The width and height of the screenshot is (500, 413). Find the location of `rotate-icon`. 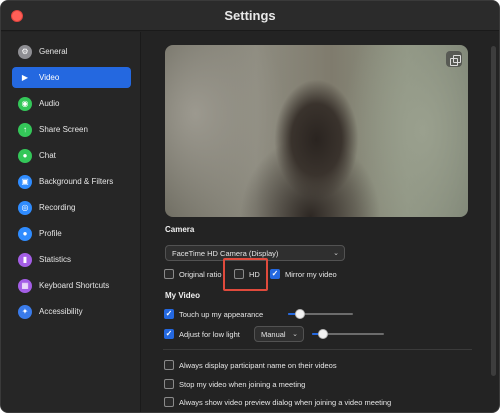

rotate-icon is located at coordinates (455, 60).